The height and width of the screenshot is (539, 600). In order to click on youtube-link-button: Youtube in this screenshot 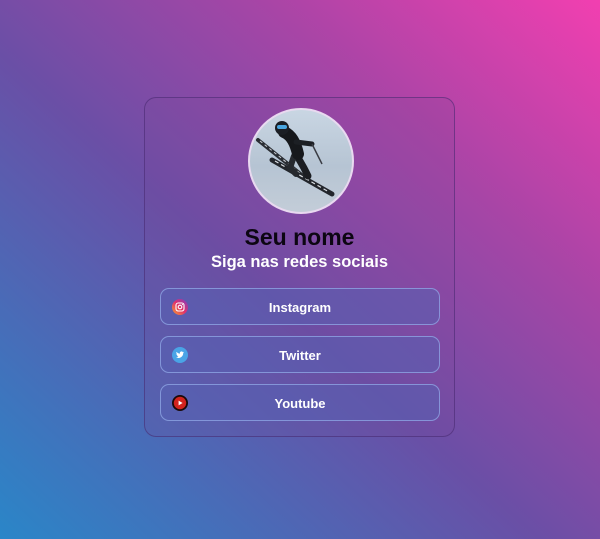, I will do `click(300, 402)`.